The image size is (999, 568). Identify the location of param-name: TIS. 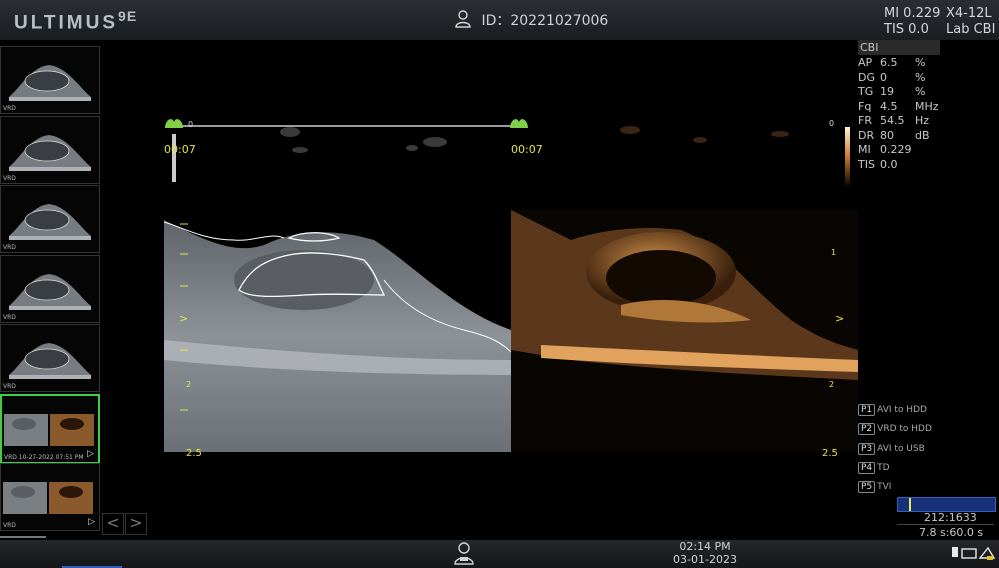
(866, 164).